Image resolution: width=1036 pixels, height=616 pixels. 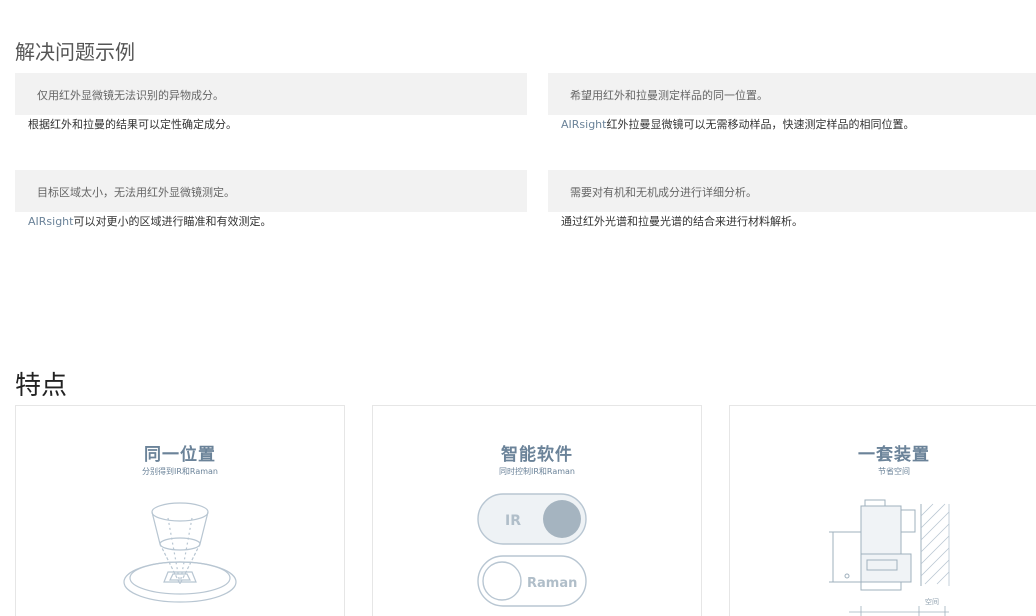 What do you see at coordinates (537, 455) in the screenshot?
I see `feature-title: 智能软件` at bounding box center [537, 455].